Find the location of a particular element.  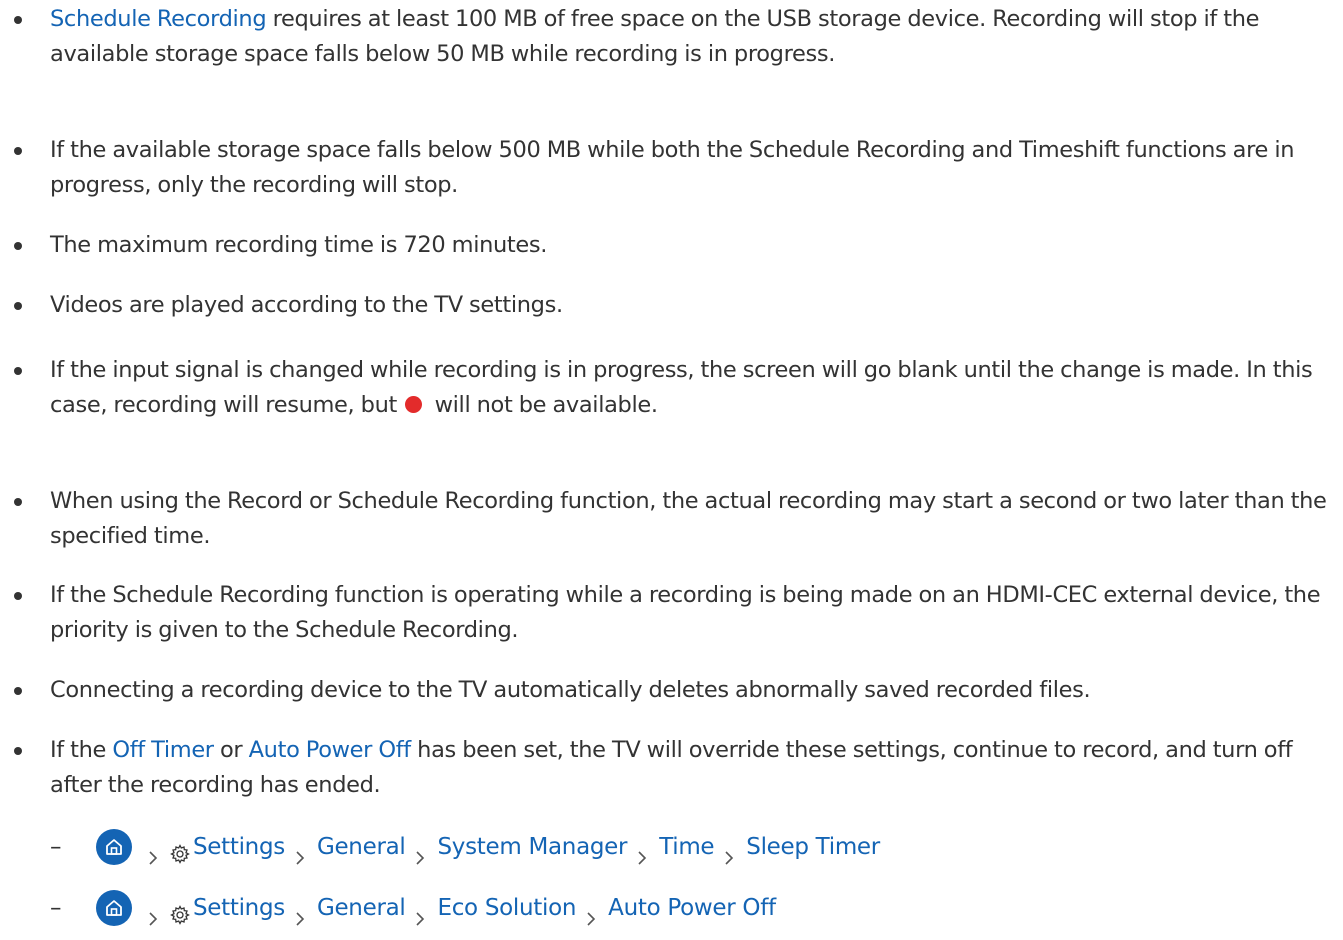

menu-link: Auto Power Off is located at coordinates (330, 750).